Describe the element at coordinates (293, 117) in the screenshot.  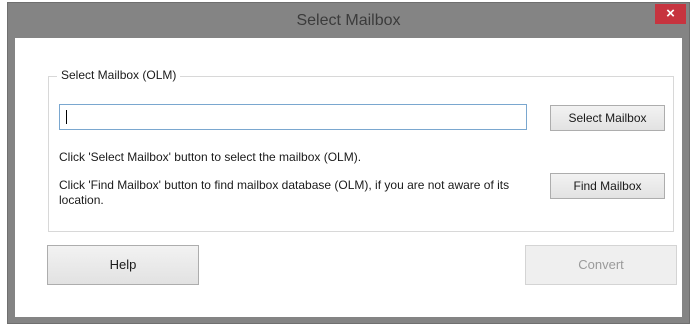
I see `mailbox-path-input` at that location.